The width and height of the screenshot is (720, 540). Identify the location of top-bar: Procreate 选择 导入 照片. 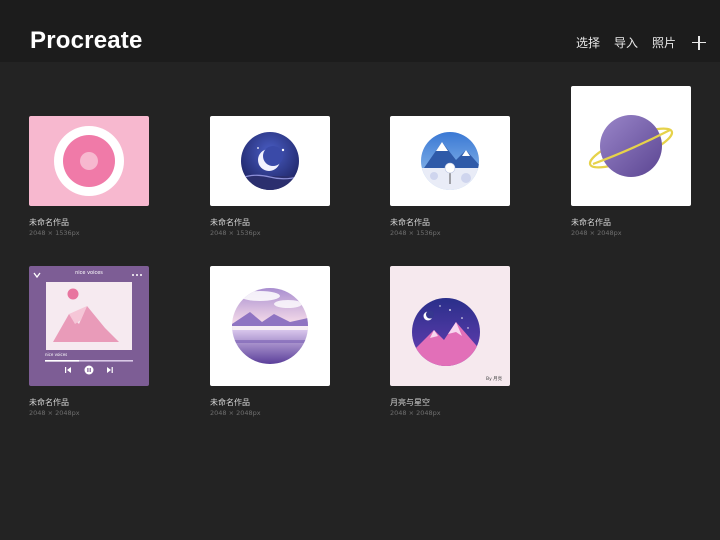
(360, 31).